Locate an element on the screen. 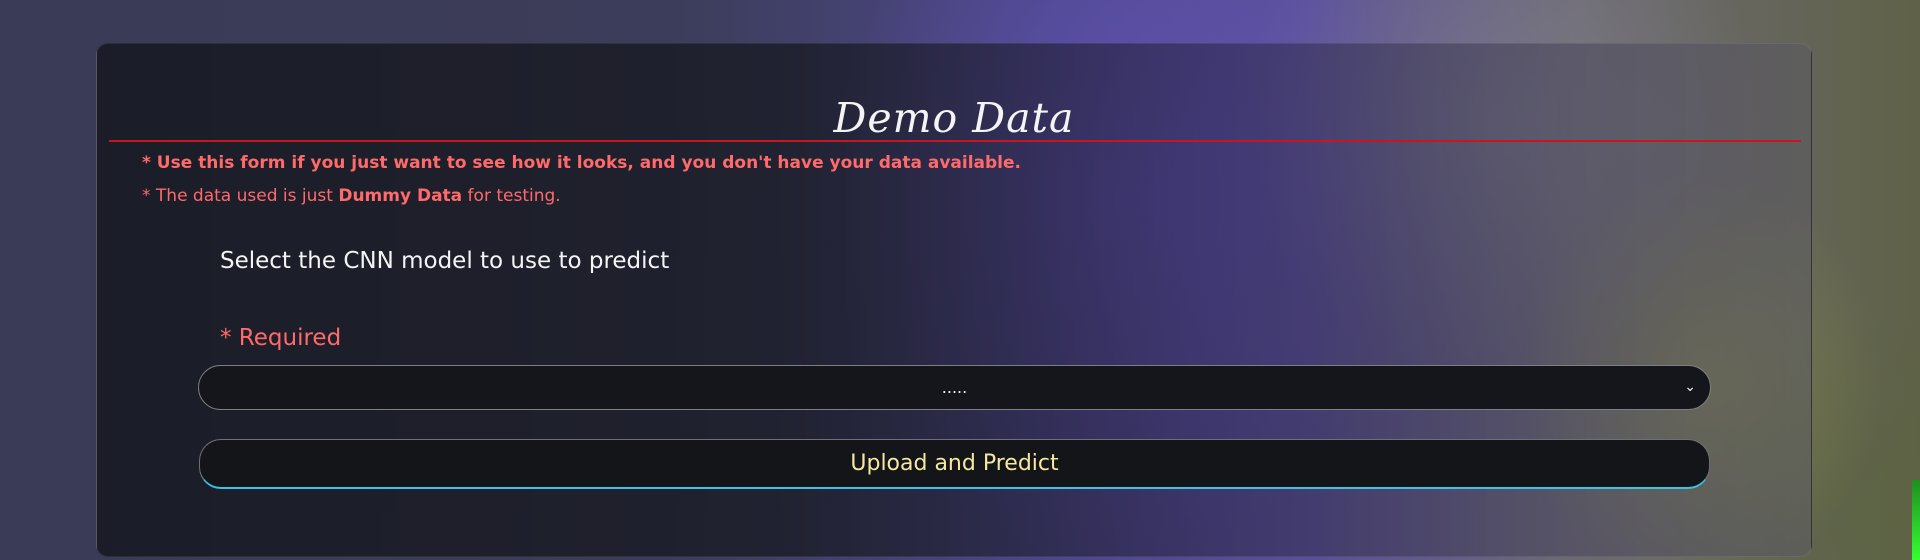 This screenshot has height=560, width=1920. chevron-down-icon: ⌄ is located at coordinates (1690, 387).